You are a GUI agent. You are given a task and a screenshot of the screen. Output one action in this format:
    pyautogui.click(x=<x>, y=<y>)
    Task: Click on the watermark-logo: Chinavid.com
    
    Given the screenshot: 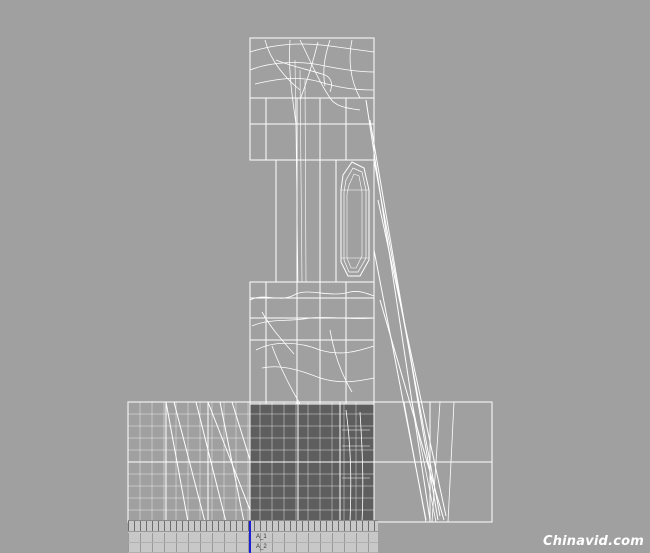 What is the action you would take?
    pyautogui.click(x=593, y=541)
    